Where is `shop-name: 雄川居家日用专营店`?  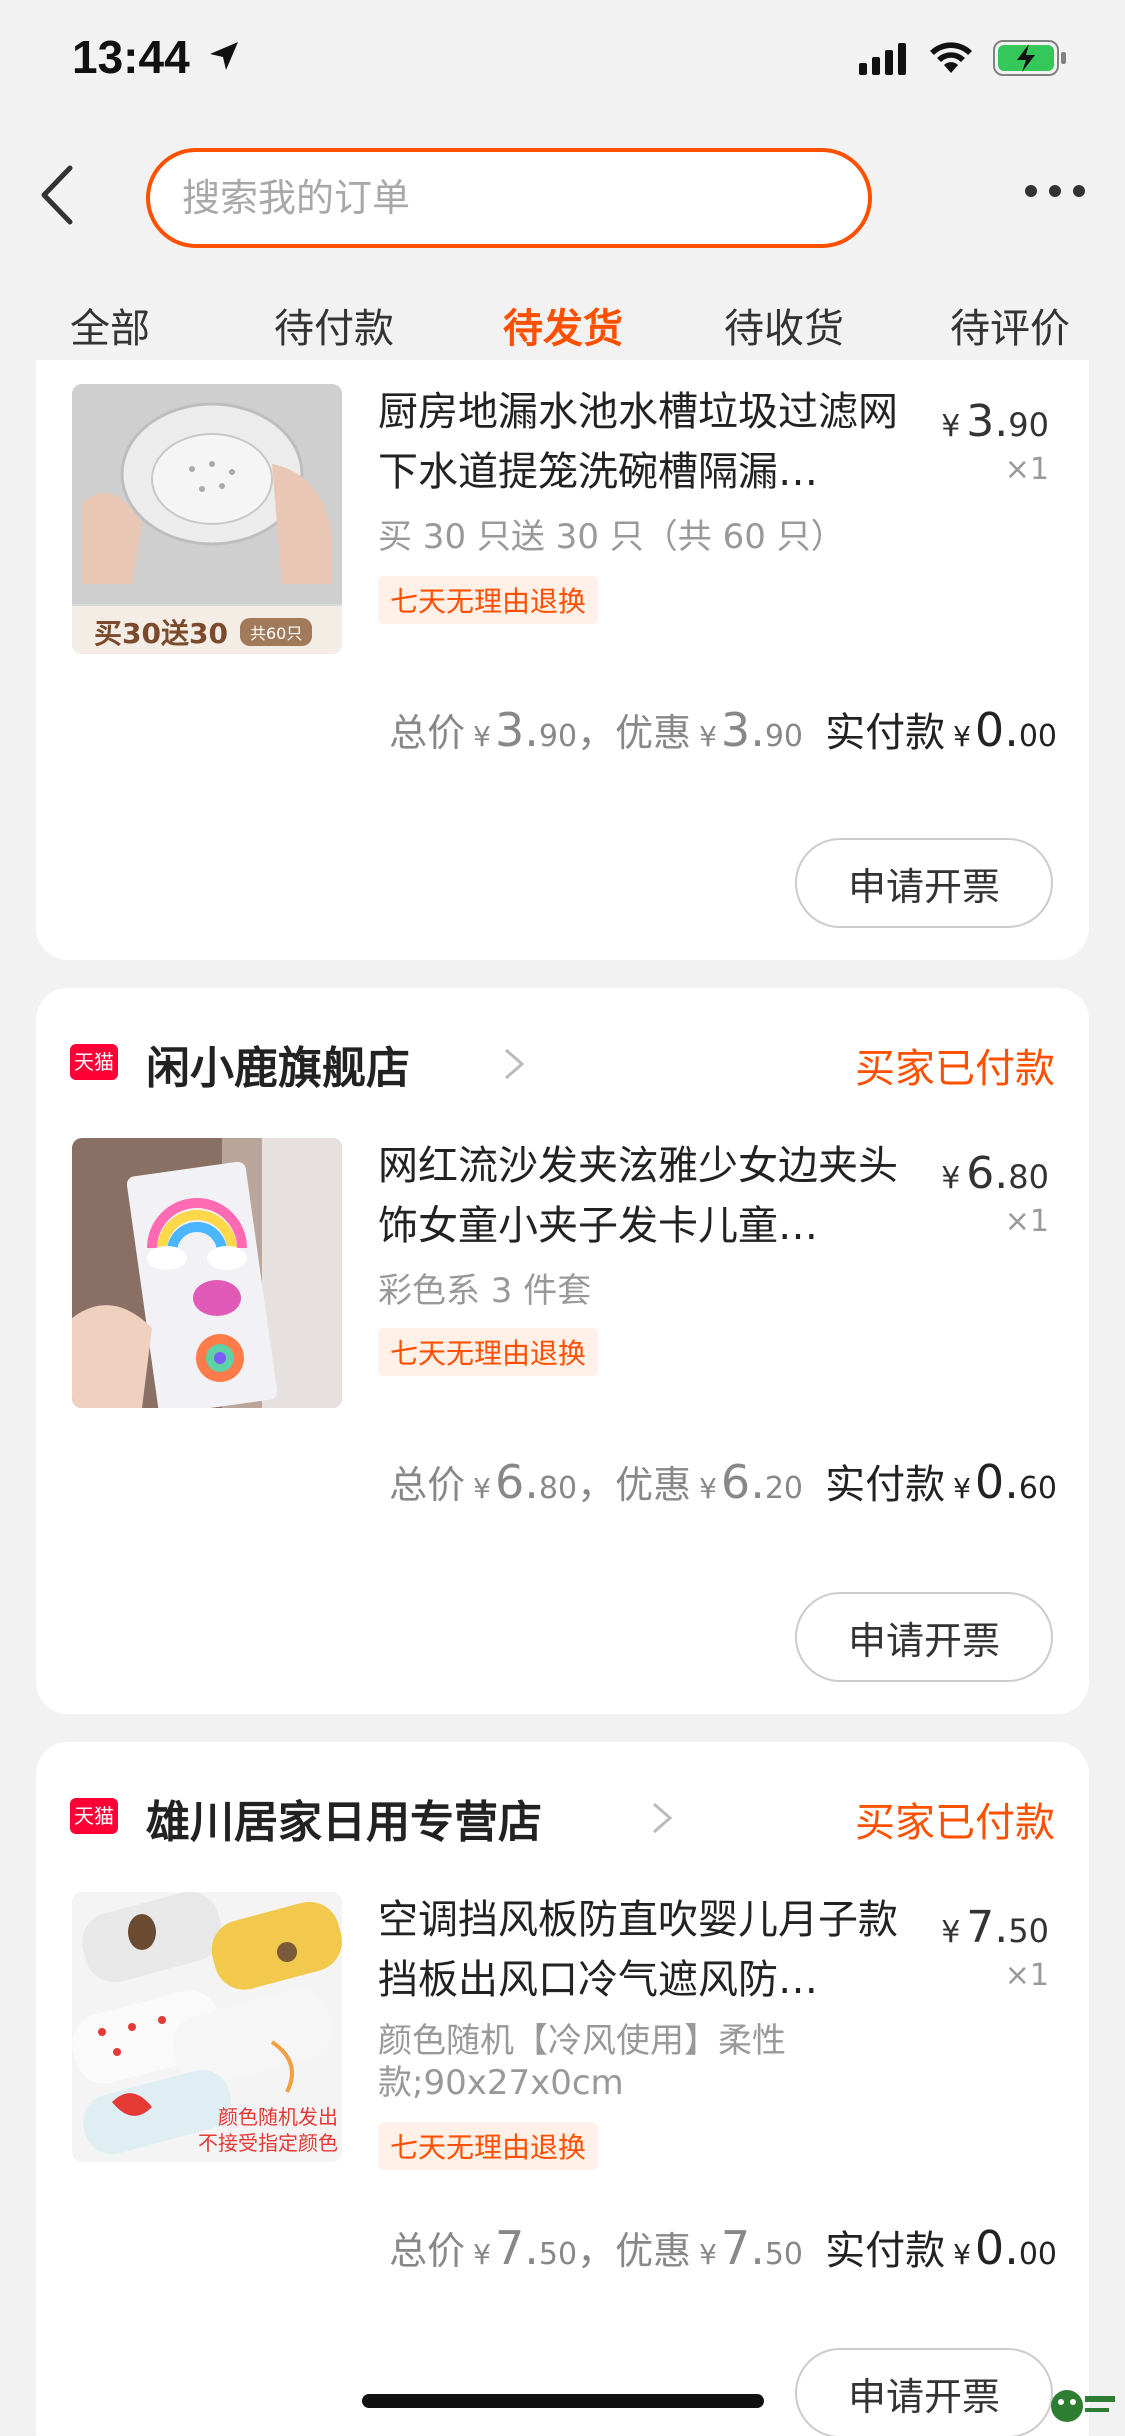 shop-name: 雄川居家日用专营店 is located at coordinates (344, 1818).